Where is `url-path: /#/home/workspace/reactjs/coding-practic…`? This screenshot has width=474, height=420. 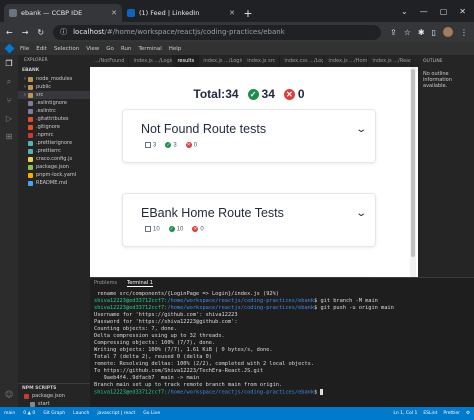
url-path: /#/home/workspace/reactjs/coding-practic… is located at coordinates (194, 32).